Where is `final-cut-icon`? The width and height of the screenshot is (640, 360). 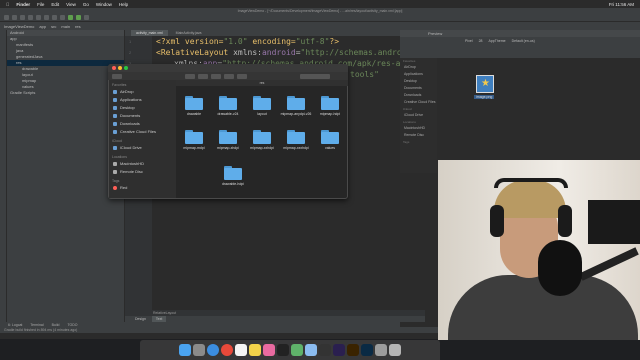
final-cut-icon is located at coordinates (325, 350).